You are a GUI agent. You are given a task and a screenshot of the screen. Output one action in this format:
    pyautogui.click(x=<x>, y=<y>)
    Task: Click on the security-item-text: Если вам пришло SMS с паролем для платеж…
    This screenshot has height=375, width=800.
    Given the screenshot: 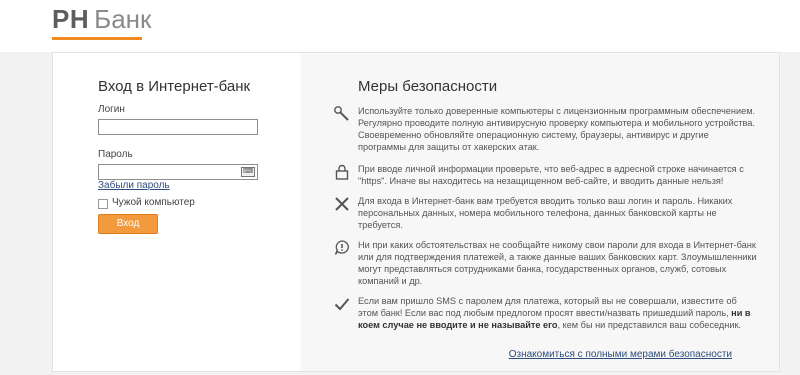 What is the action you would take?
    pyautogui.click(x=554, y=313)
    